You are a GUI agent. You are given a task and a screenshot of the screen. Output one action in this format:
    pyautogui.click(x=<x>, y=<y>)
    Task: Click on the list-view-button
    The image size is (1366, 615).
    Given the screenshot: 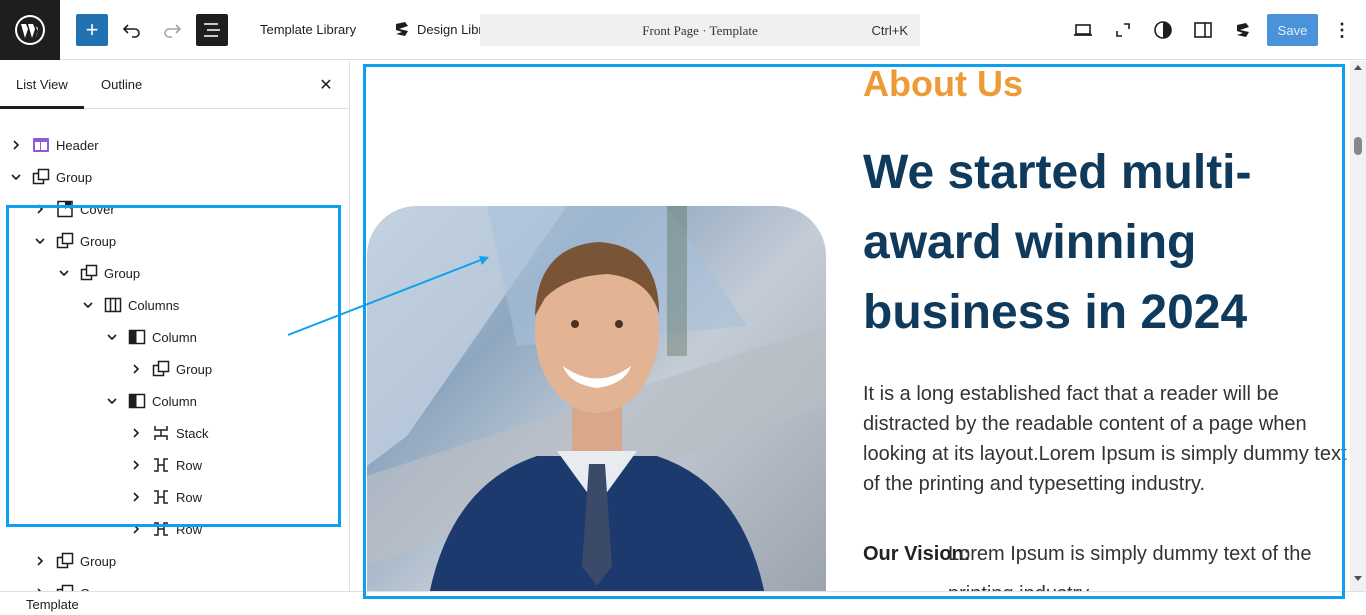 What is the action you would take?
    pyautogui.click(x=212, y=30)
    